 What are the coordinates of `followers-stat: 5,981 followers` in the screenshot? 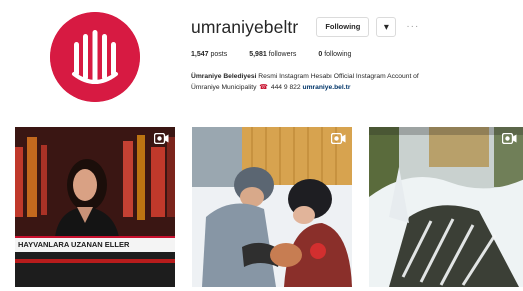 It's located at (272, 54).